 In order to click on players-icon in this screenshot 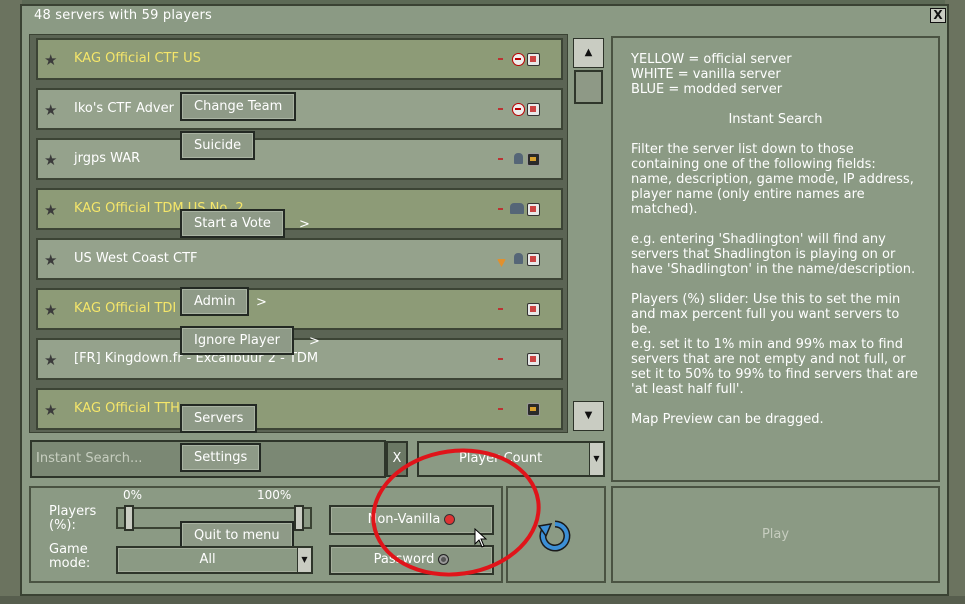, I will do `click(517, 208)`.